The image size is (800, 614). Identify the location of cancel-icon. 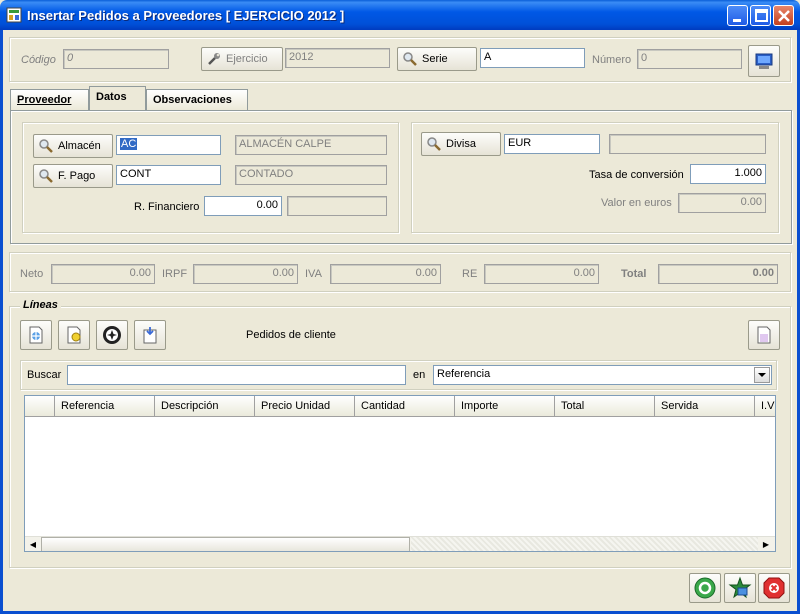
(774, 588).